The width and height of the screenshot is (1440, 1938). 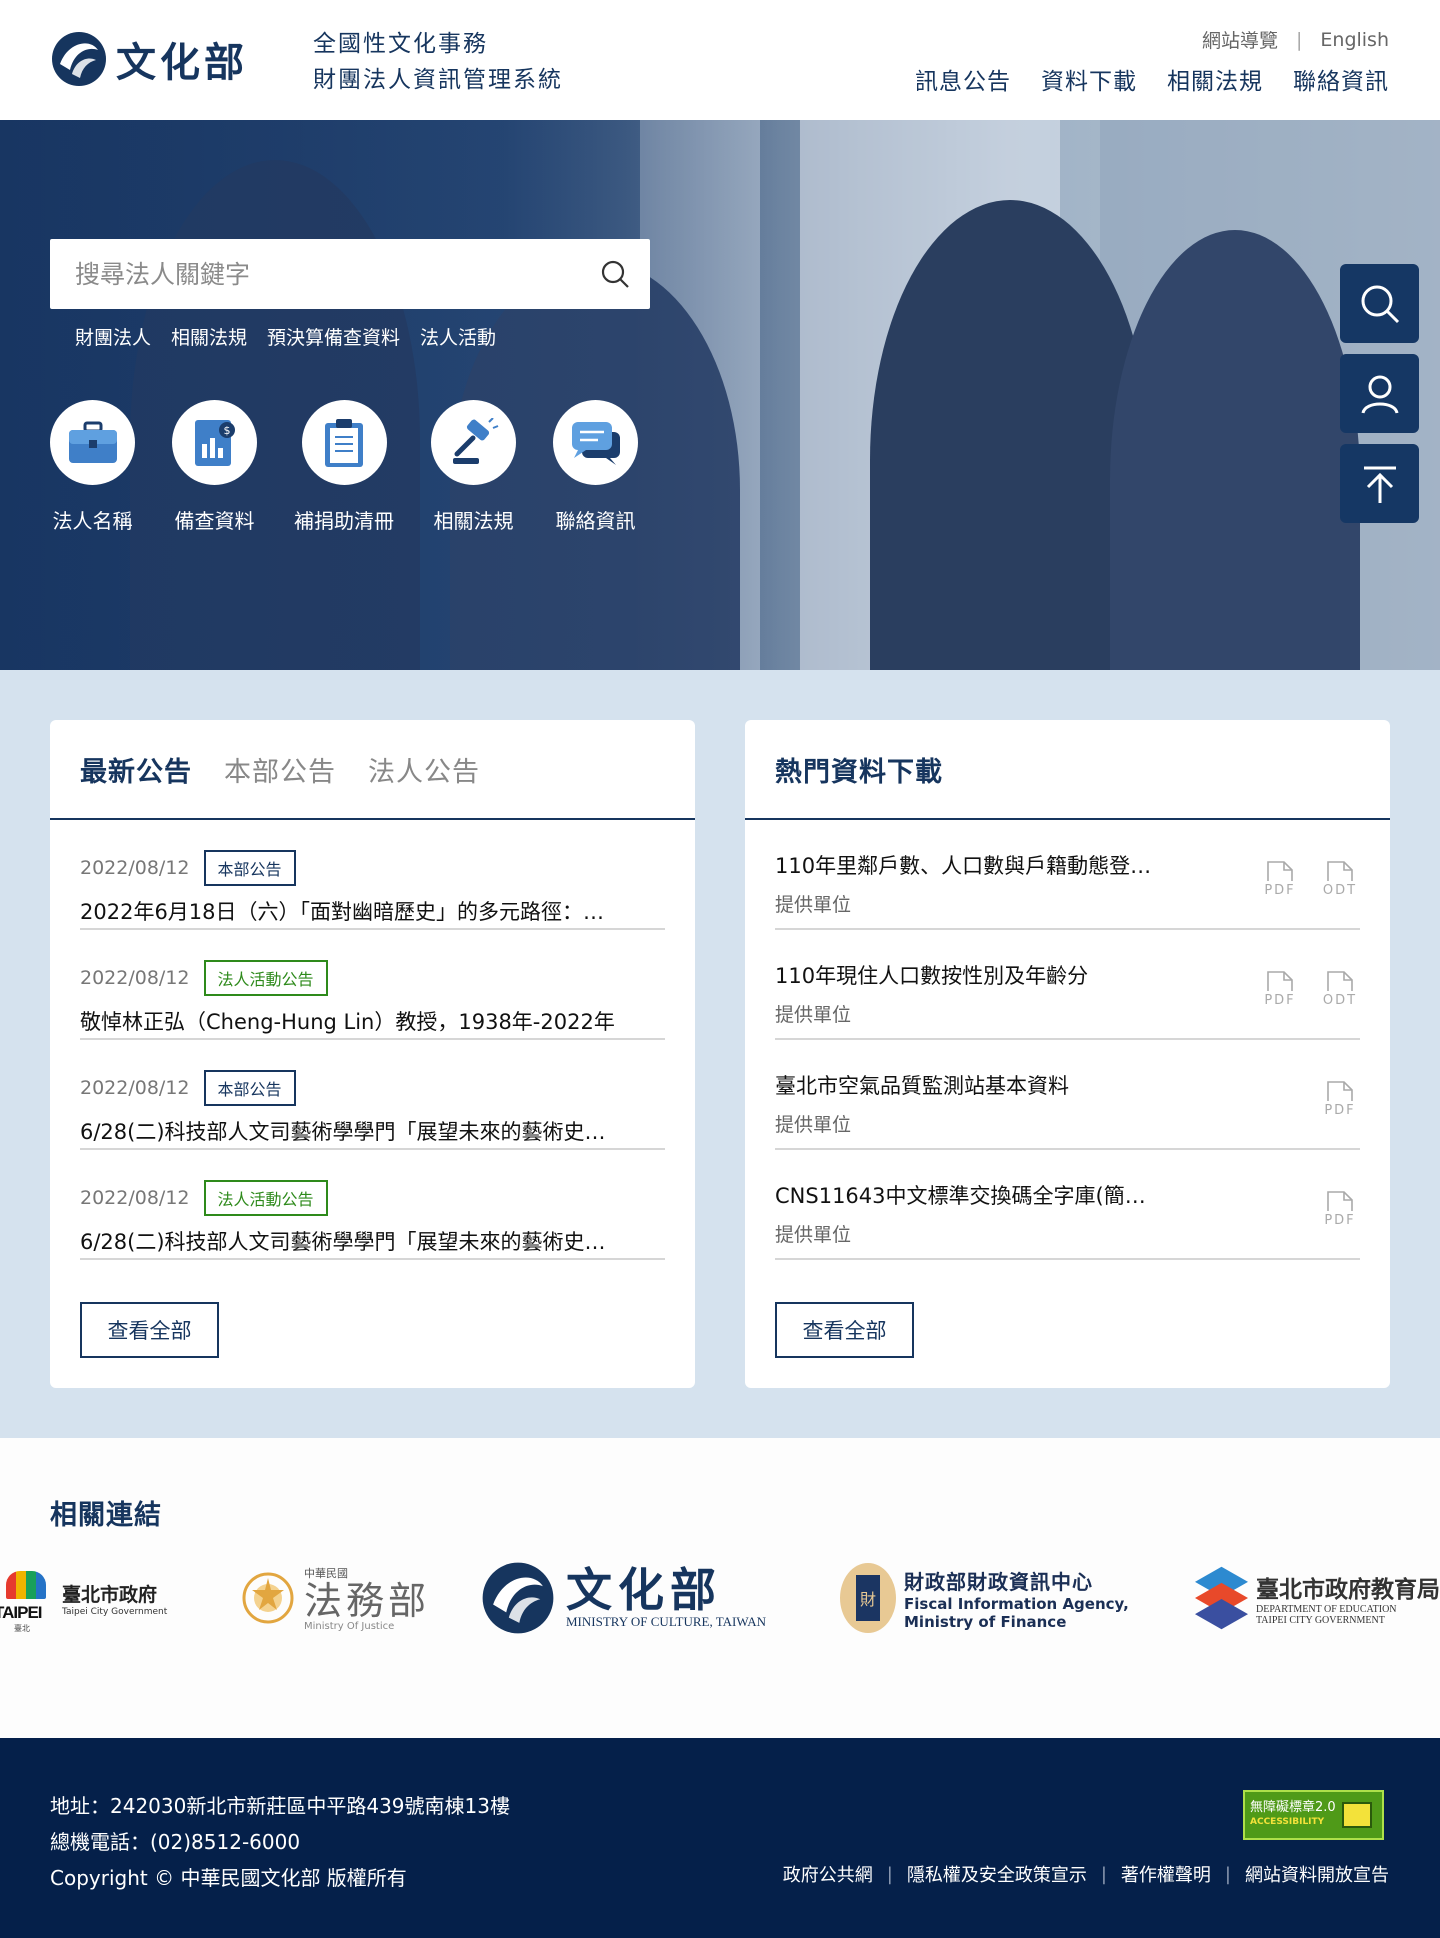 I want to click on shortcut-donation-list: 補捐助清冊, so click(x=344, y=467).